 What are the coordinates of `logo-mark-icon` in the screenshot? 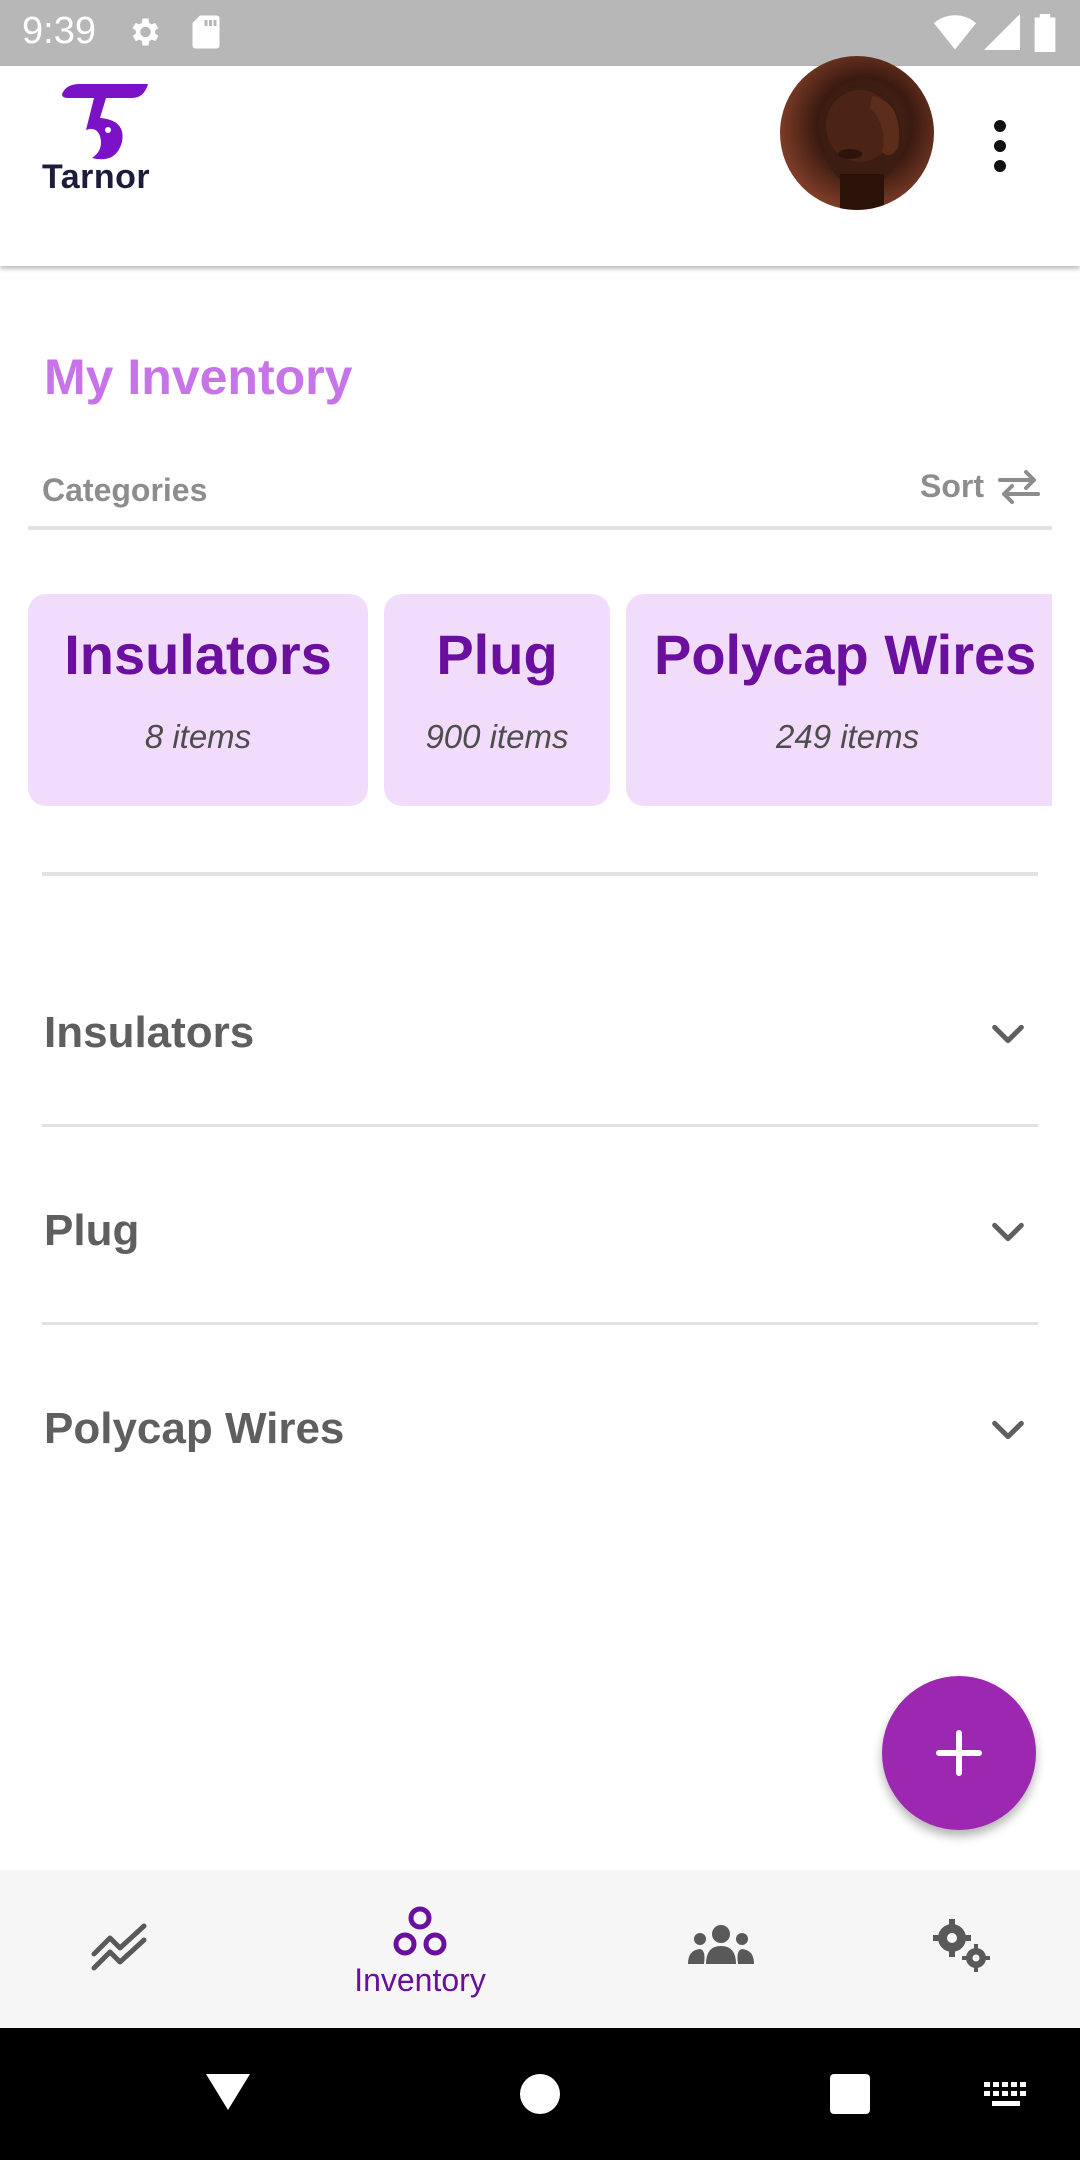 It's located at (105, 122).